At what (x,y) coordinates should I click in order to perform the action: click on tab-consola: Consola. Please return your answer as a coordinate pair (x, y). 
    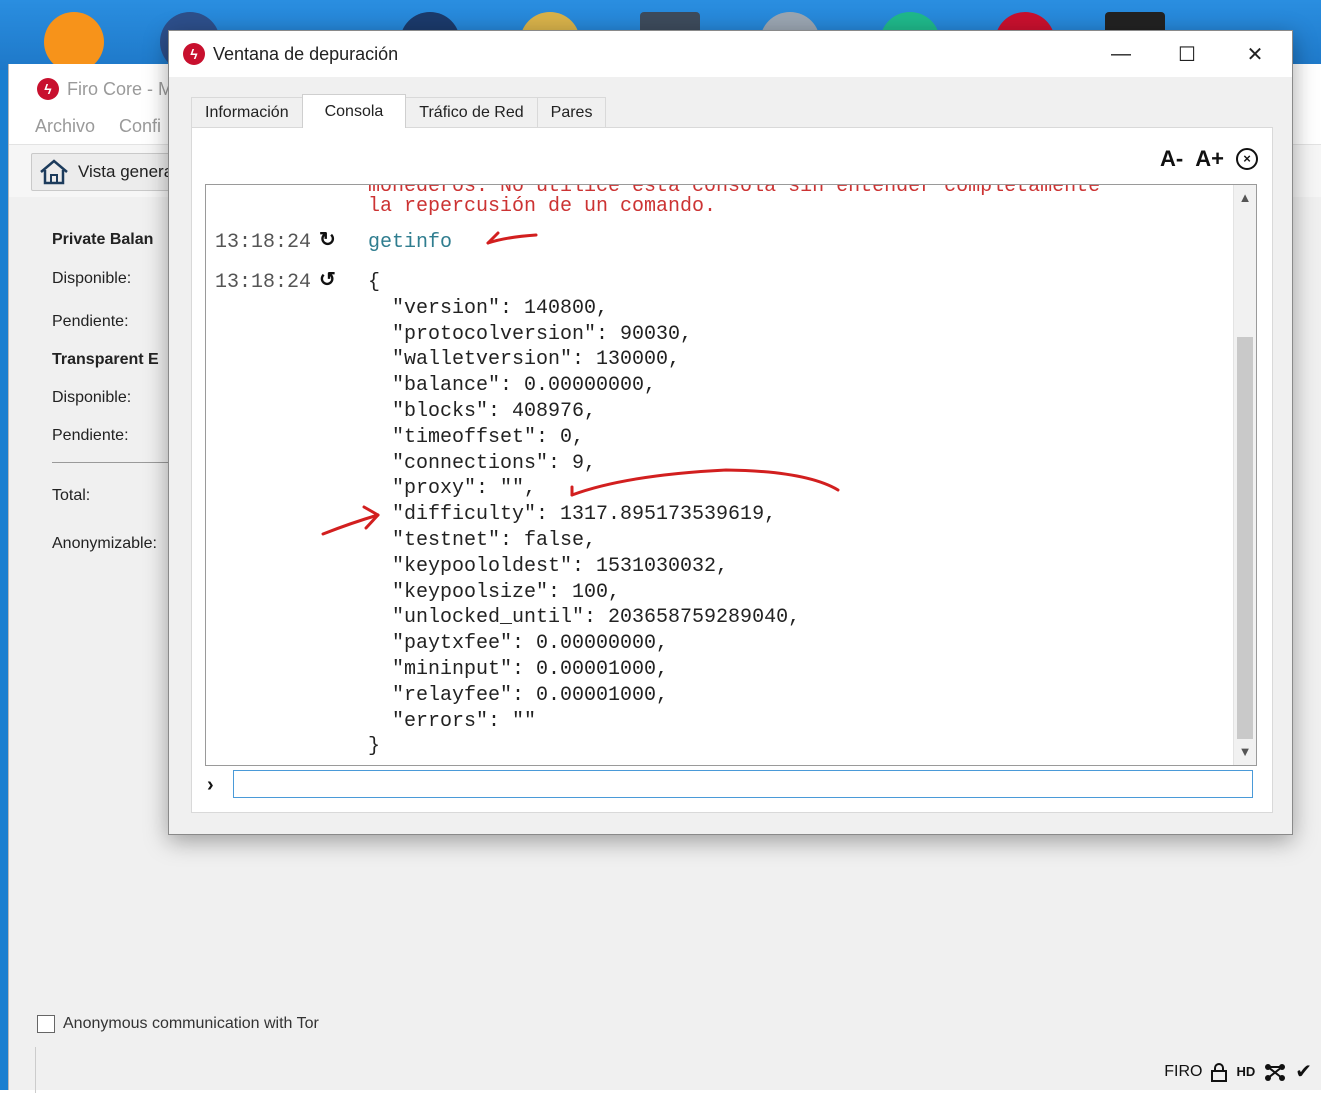
    Looking at the image, I should click on (354, 111).